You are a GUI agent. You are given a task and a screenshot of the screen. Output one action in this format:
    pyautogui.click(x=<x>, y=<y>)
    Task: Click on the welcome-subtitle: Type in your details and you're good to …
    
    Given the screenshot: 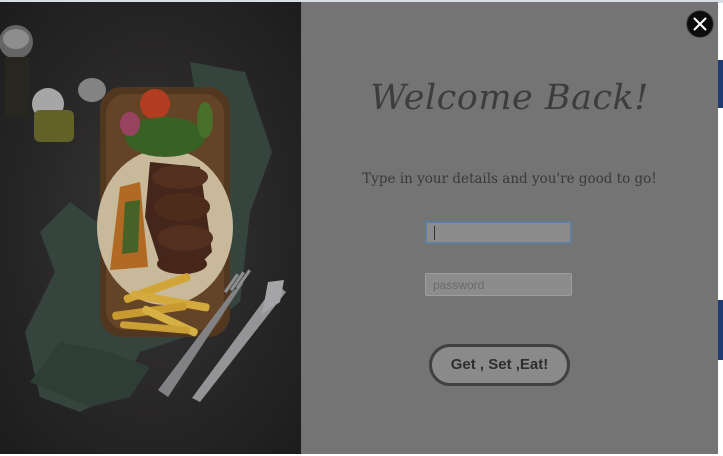 What is the action you would take?
    pyautogui.click(x=509, y=179)
    